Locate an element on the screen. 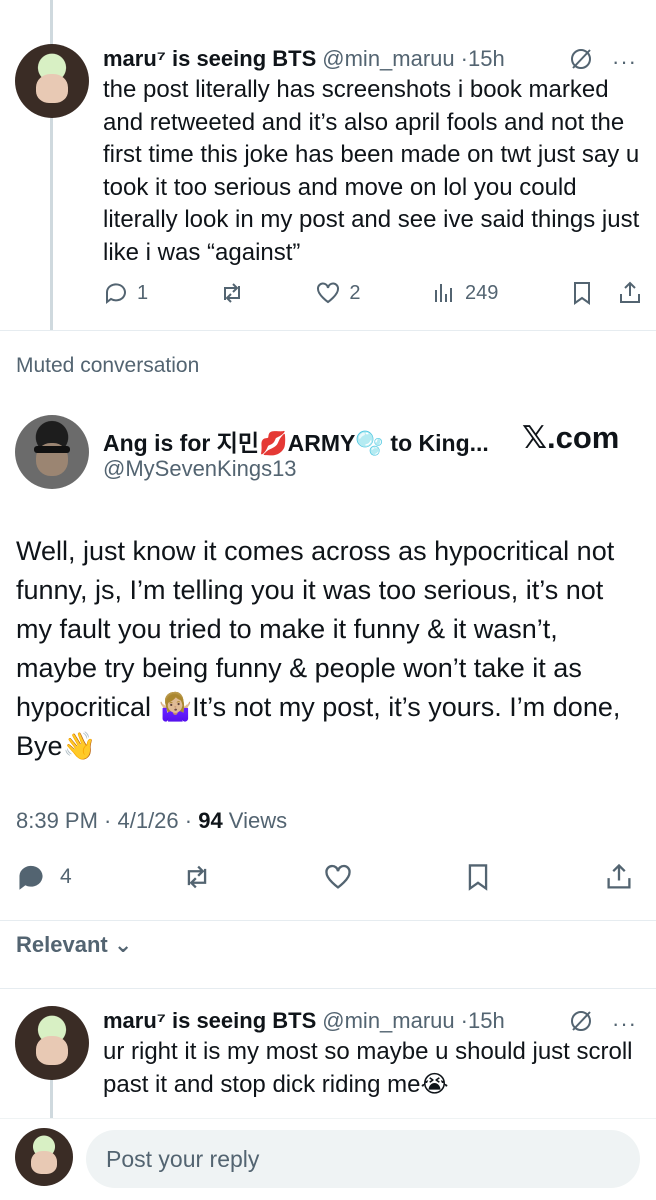  reply-input is located at coordinates (363, 1159).